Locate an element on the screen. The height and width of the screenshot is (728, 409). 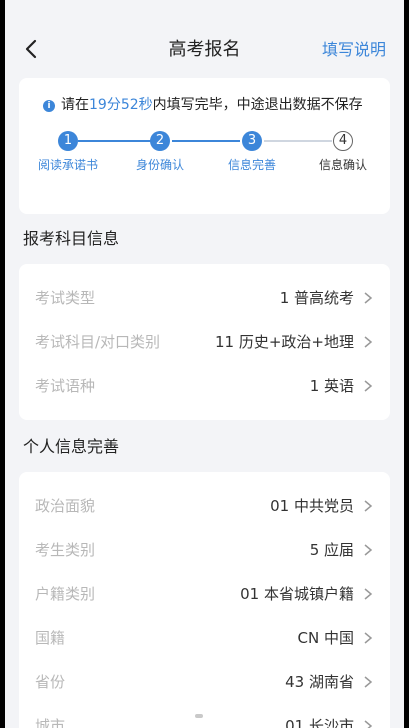
political-status-row: 政治面貌 01 中共党员 is located at coordinates (204, 506).